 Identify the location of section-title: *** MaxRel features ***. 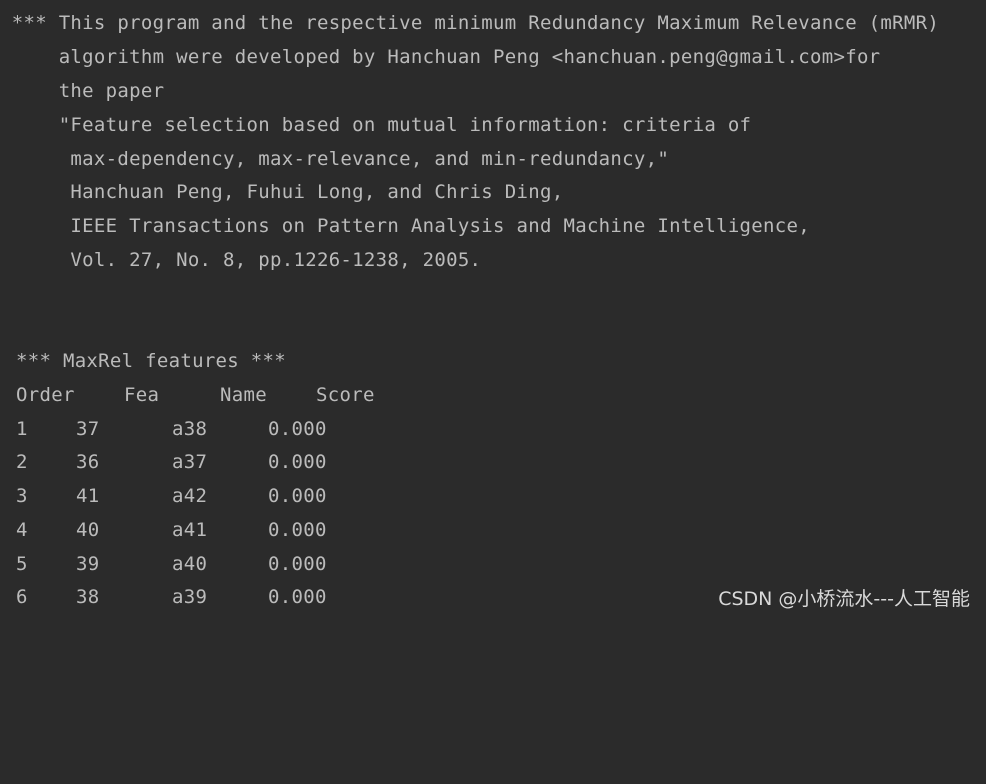
(151, 361).